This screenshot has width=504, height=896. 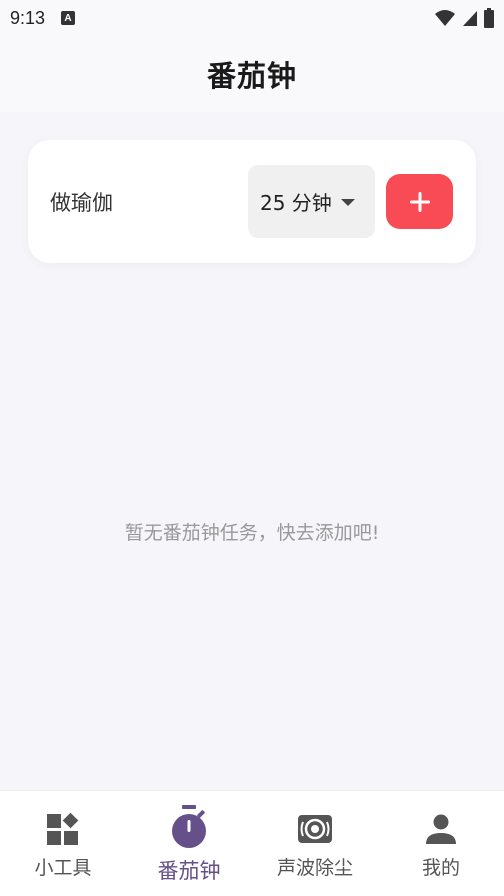 I want to click on nav-item-profile: 我的, so click(x=441, y=843).